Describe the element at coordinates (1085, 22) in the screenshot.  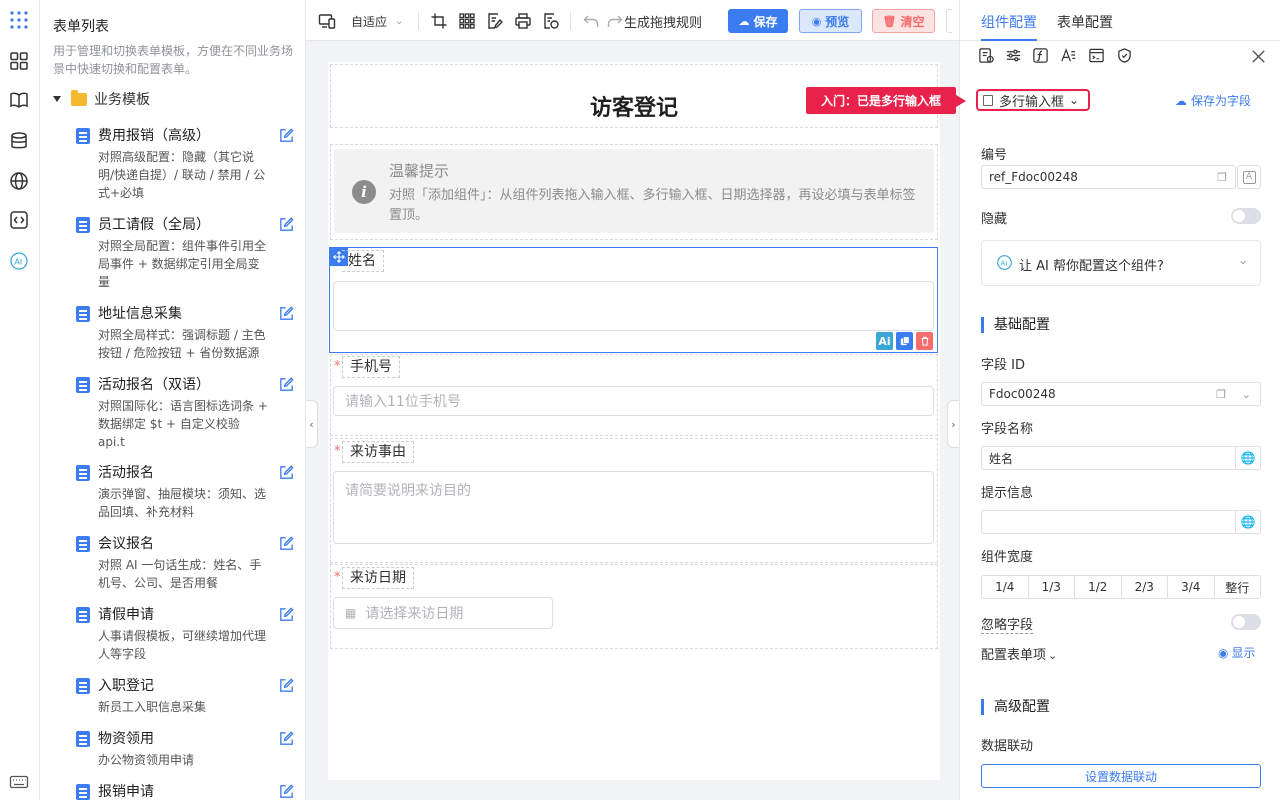
I see `tab-form-config: 表单配置` at that location.